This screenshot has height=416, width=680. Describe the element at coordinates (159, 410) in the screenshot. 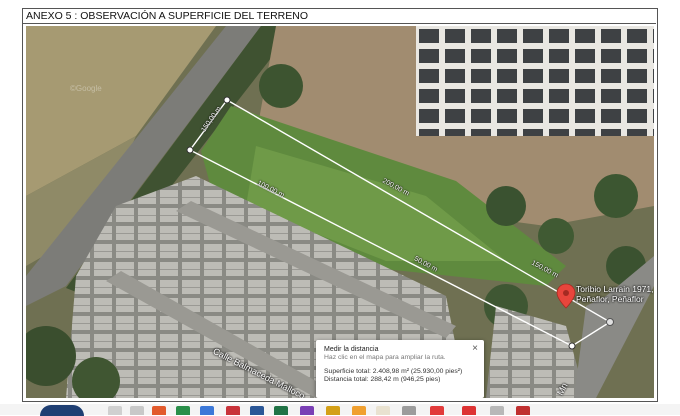

I see `mail-icon` at that location.